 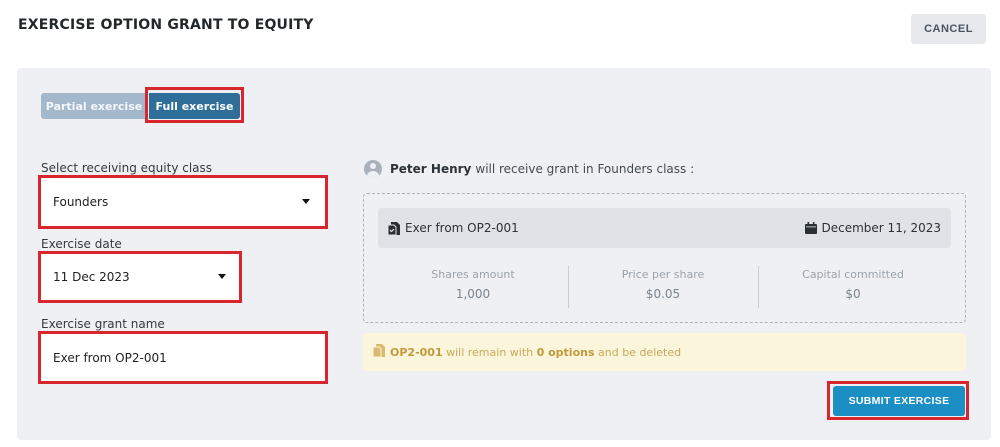 I want to click on equity-class-select: Founders, so click(x=183, y=202).